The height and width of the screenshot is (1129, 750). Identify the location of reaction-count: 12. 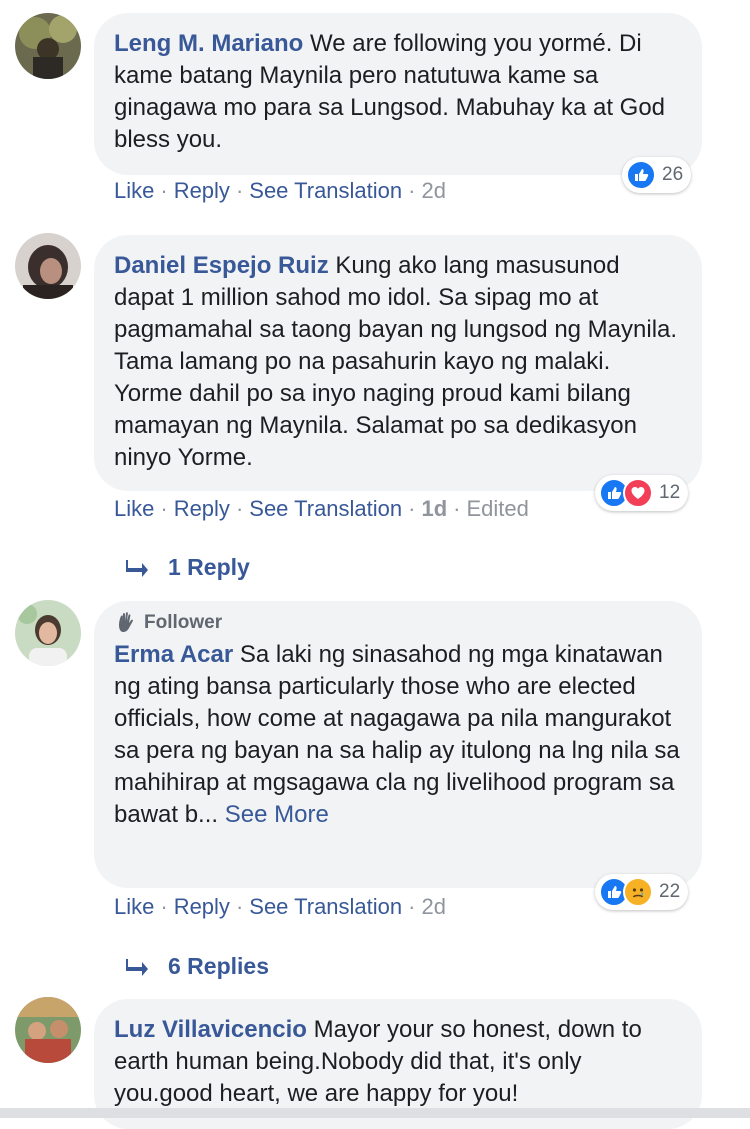
(670, 492).